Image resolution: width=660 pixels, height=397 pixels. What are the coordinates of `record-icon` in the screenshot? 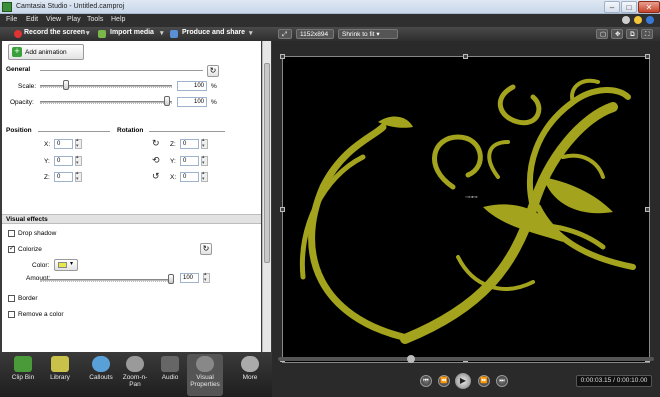 It's located at (18, 34).